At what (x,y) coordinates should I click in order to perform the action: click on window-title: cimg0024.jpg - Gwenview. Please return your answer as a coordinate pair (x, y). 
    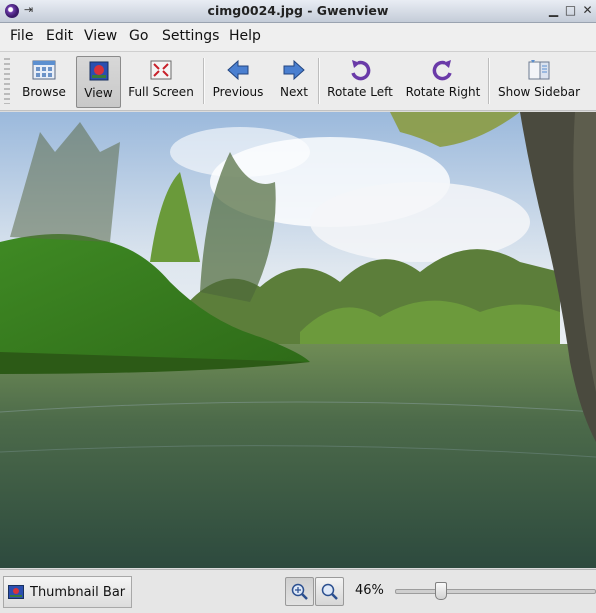
    Looking at the image, I should click on (298, 10).